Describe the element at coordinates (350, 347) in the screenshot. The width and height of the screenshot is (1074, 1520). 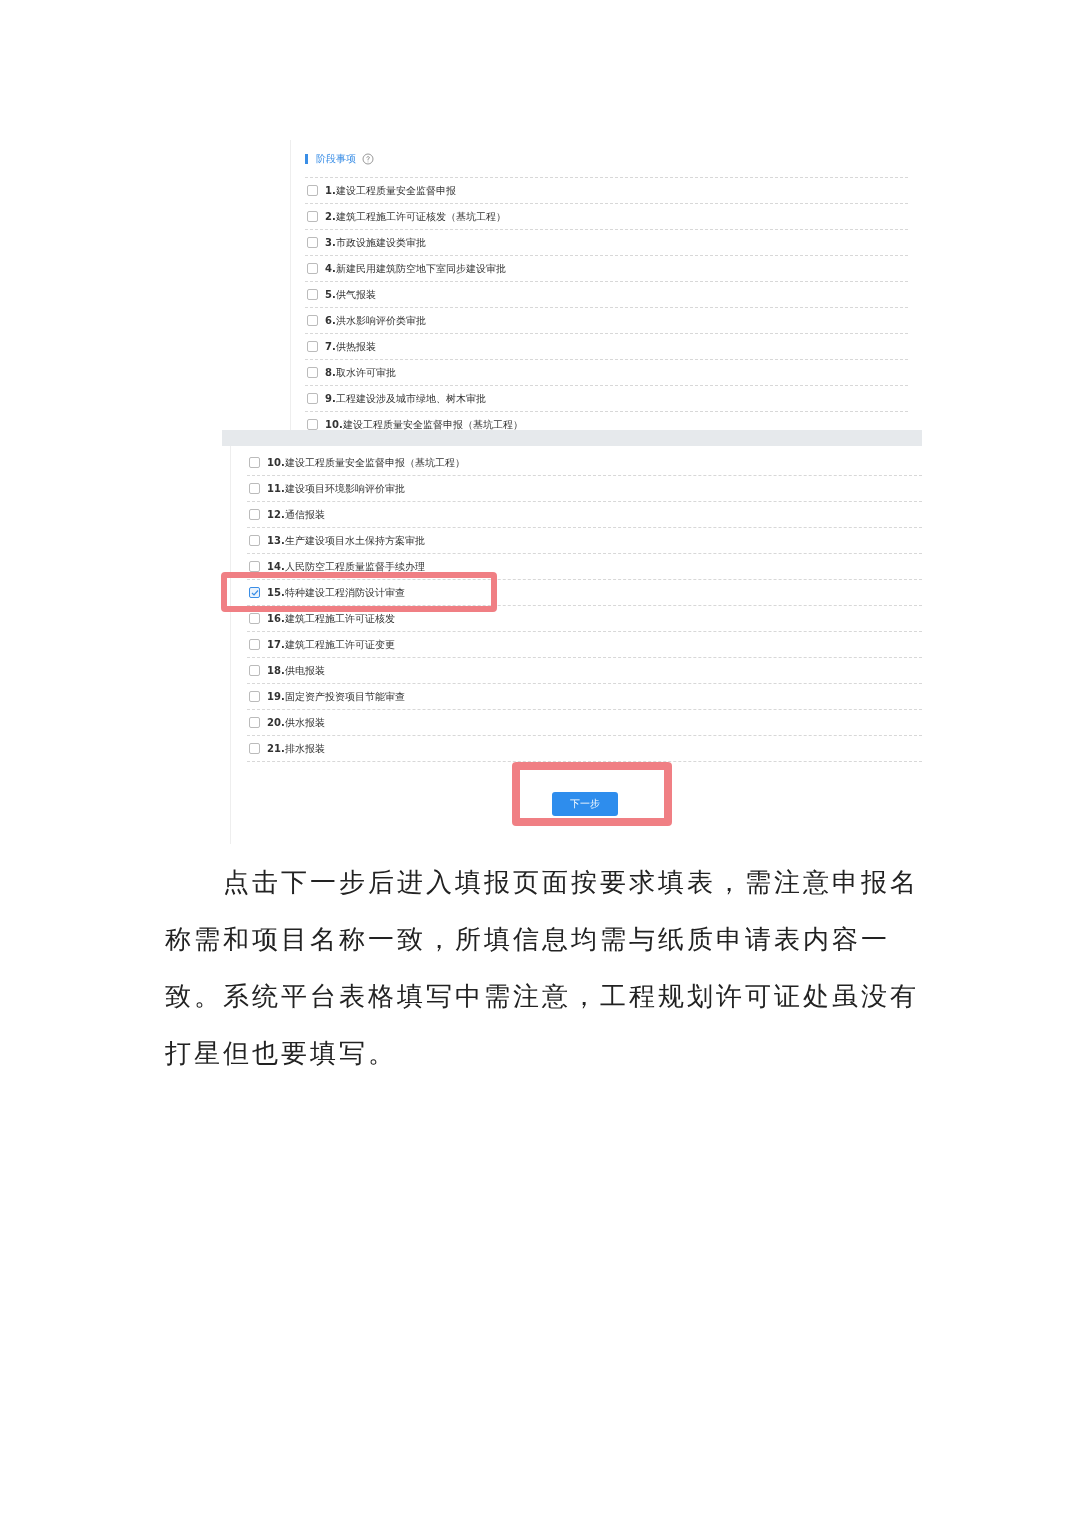
I see `item-label: 7.供热报装` at that location.